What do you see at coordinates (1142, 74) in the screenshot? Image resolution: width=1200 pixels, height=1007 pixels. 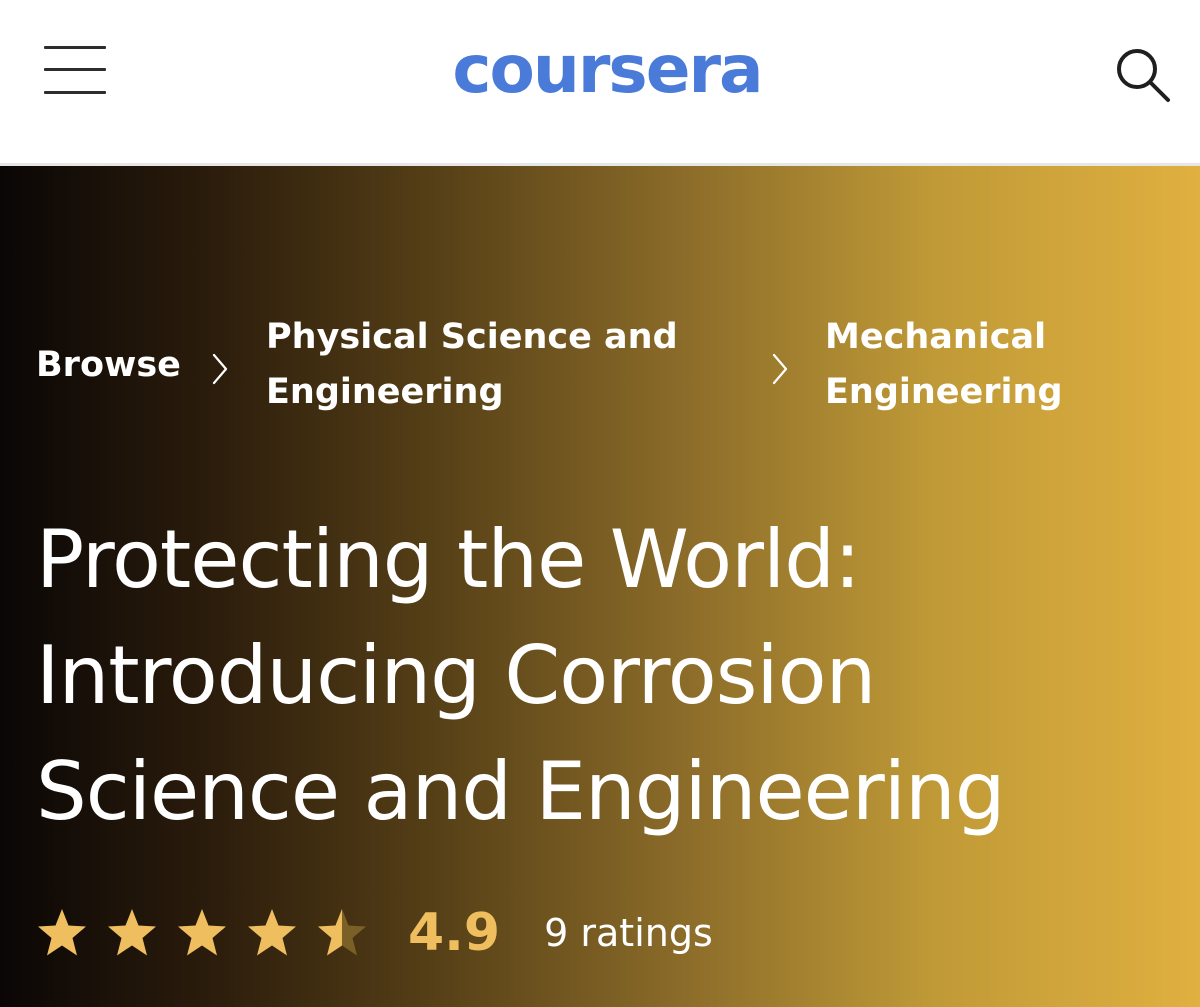 I see `search-icon` at bounding box center [1142, 74].